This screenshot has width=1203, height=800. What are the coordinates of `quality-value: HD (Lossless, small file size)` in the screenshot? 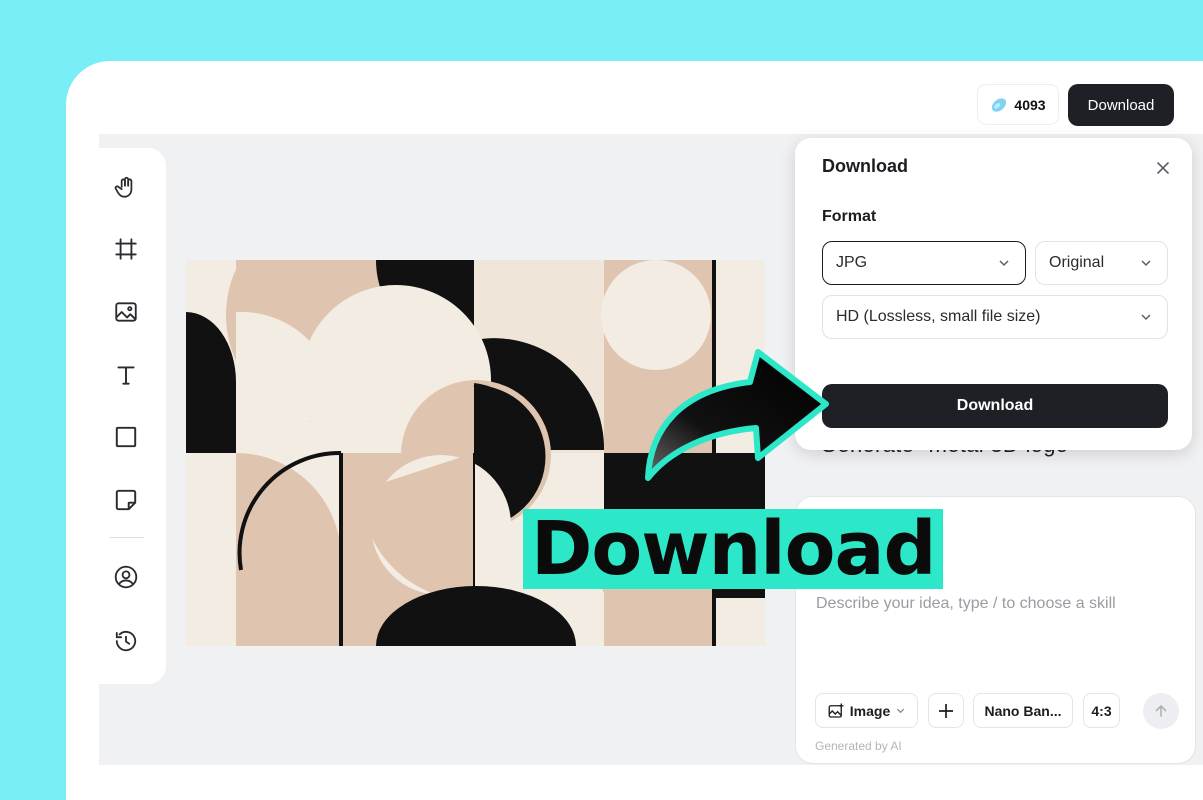 It's located at (938, 316).